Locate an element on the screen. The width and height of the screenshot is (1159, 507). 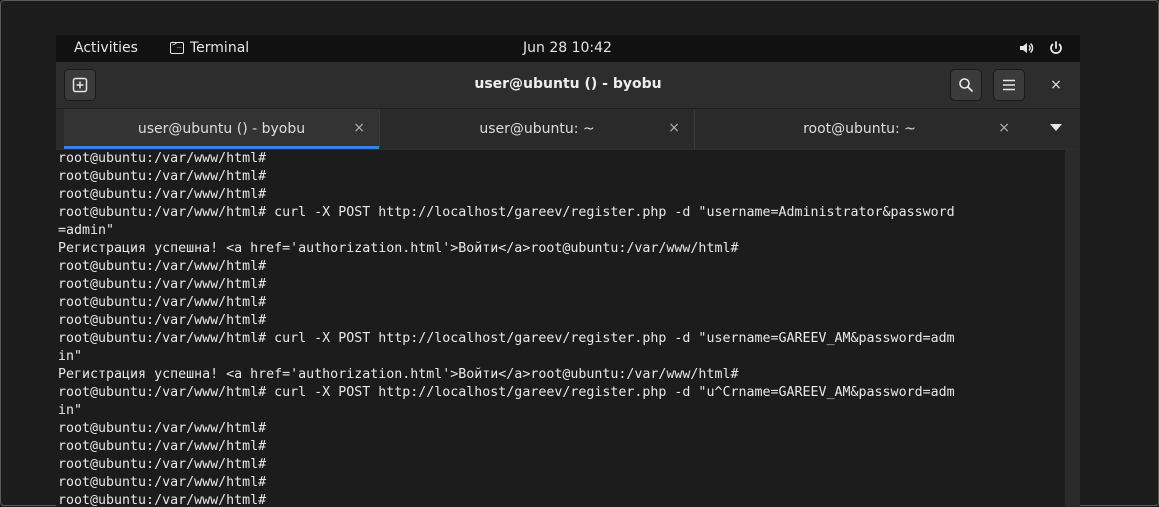
tab-label: root@ubuntu: ~ is located at coordinates (859, 129).